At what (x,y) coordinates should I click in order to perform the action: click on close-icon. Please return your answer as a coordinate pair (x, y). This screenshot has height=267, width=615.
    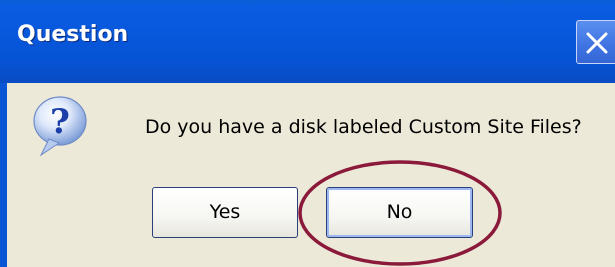
    Looking at the image, I should click on (597, 43).